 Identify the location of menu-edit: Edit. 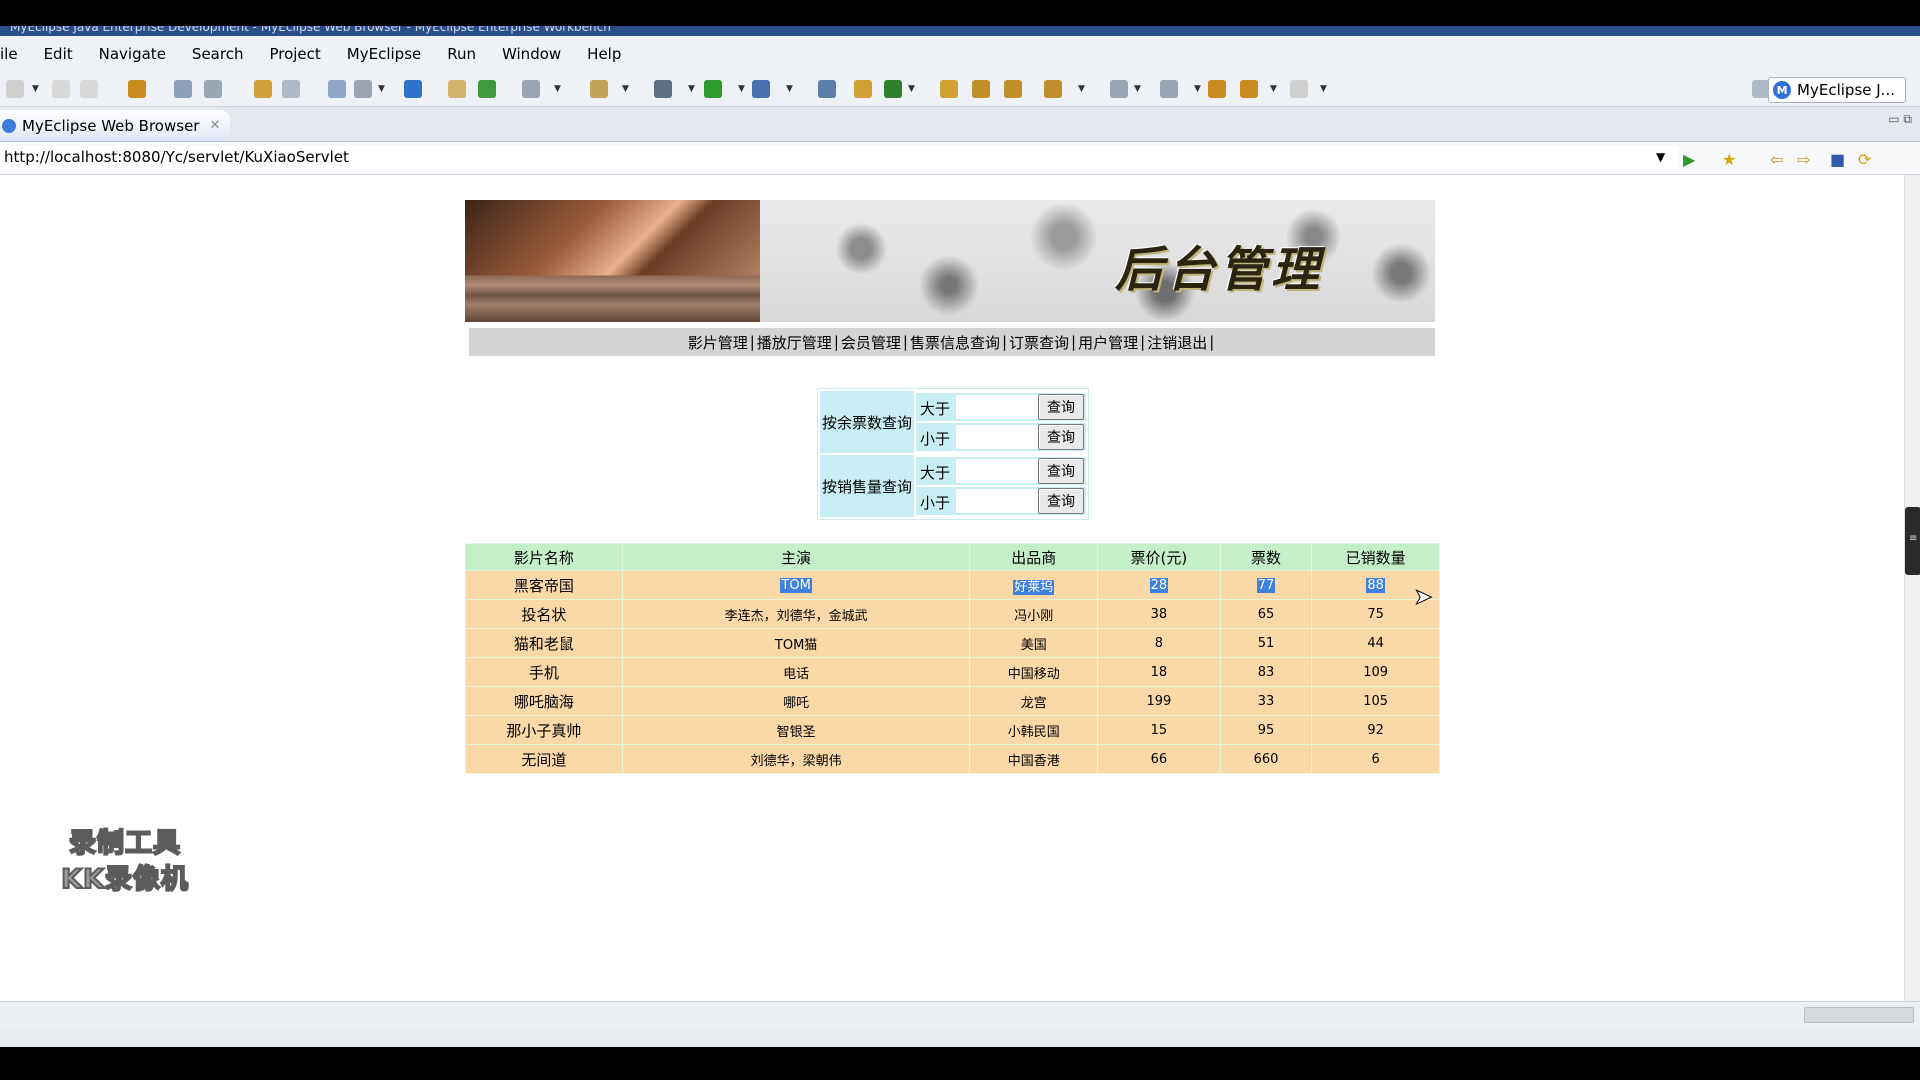
(58, 54).